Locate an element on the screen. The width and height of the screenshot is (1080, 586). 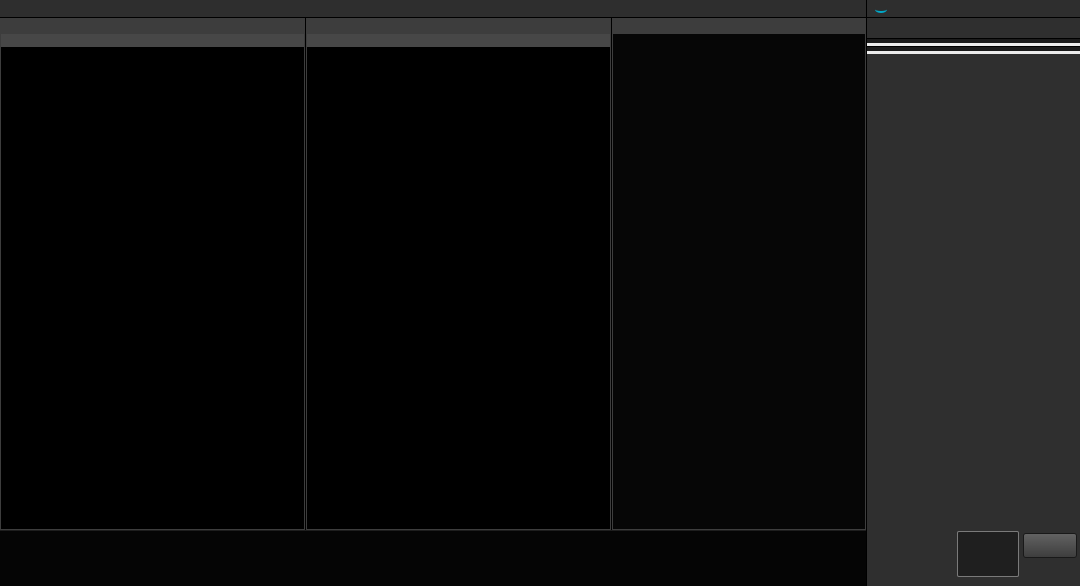
plot3-column-headers is located at coordinates (152, 40).